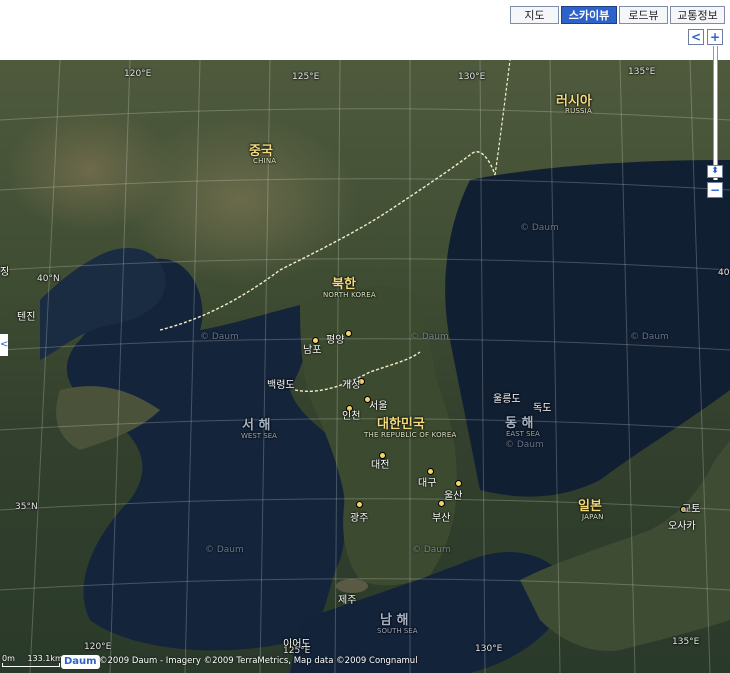  Describe the element at coordinates (489, 649) in the screenshot. I see `lon-130-bottom-label: 130°E` at that location.